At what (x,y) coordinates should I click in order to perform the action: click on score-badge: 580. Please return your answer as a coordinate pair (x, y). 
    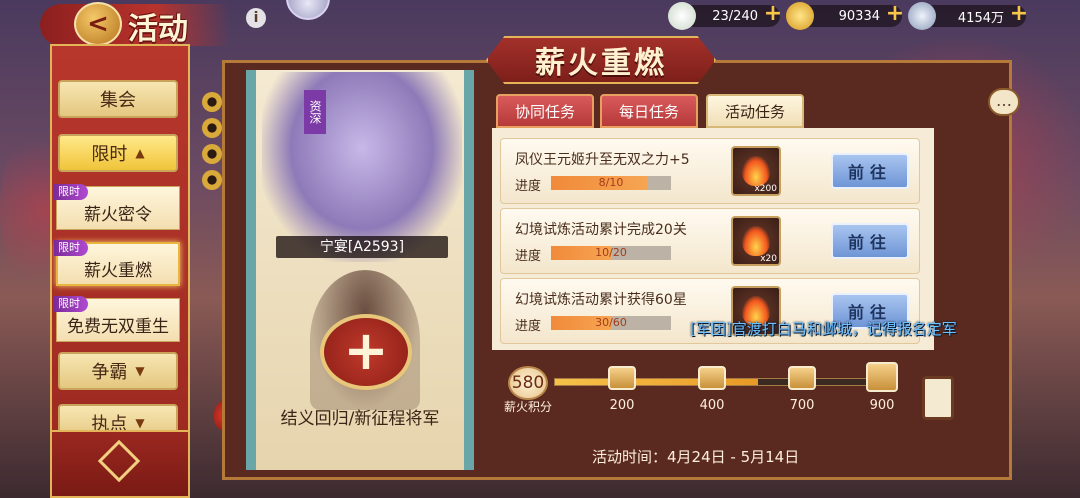
    Looking at the image, I should click on (528, 383).